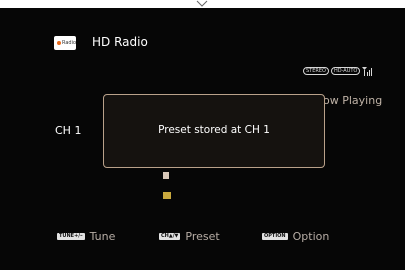  I want to click on hd-auto-badge: HD-AUTO, so click(345, 71).